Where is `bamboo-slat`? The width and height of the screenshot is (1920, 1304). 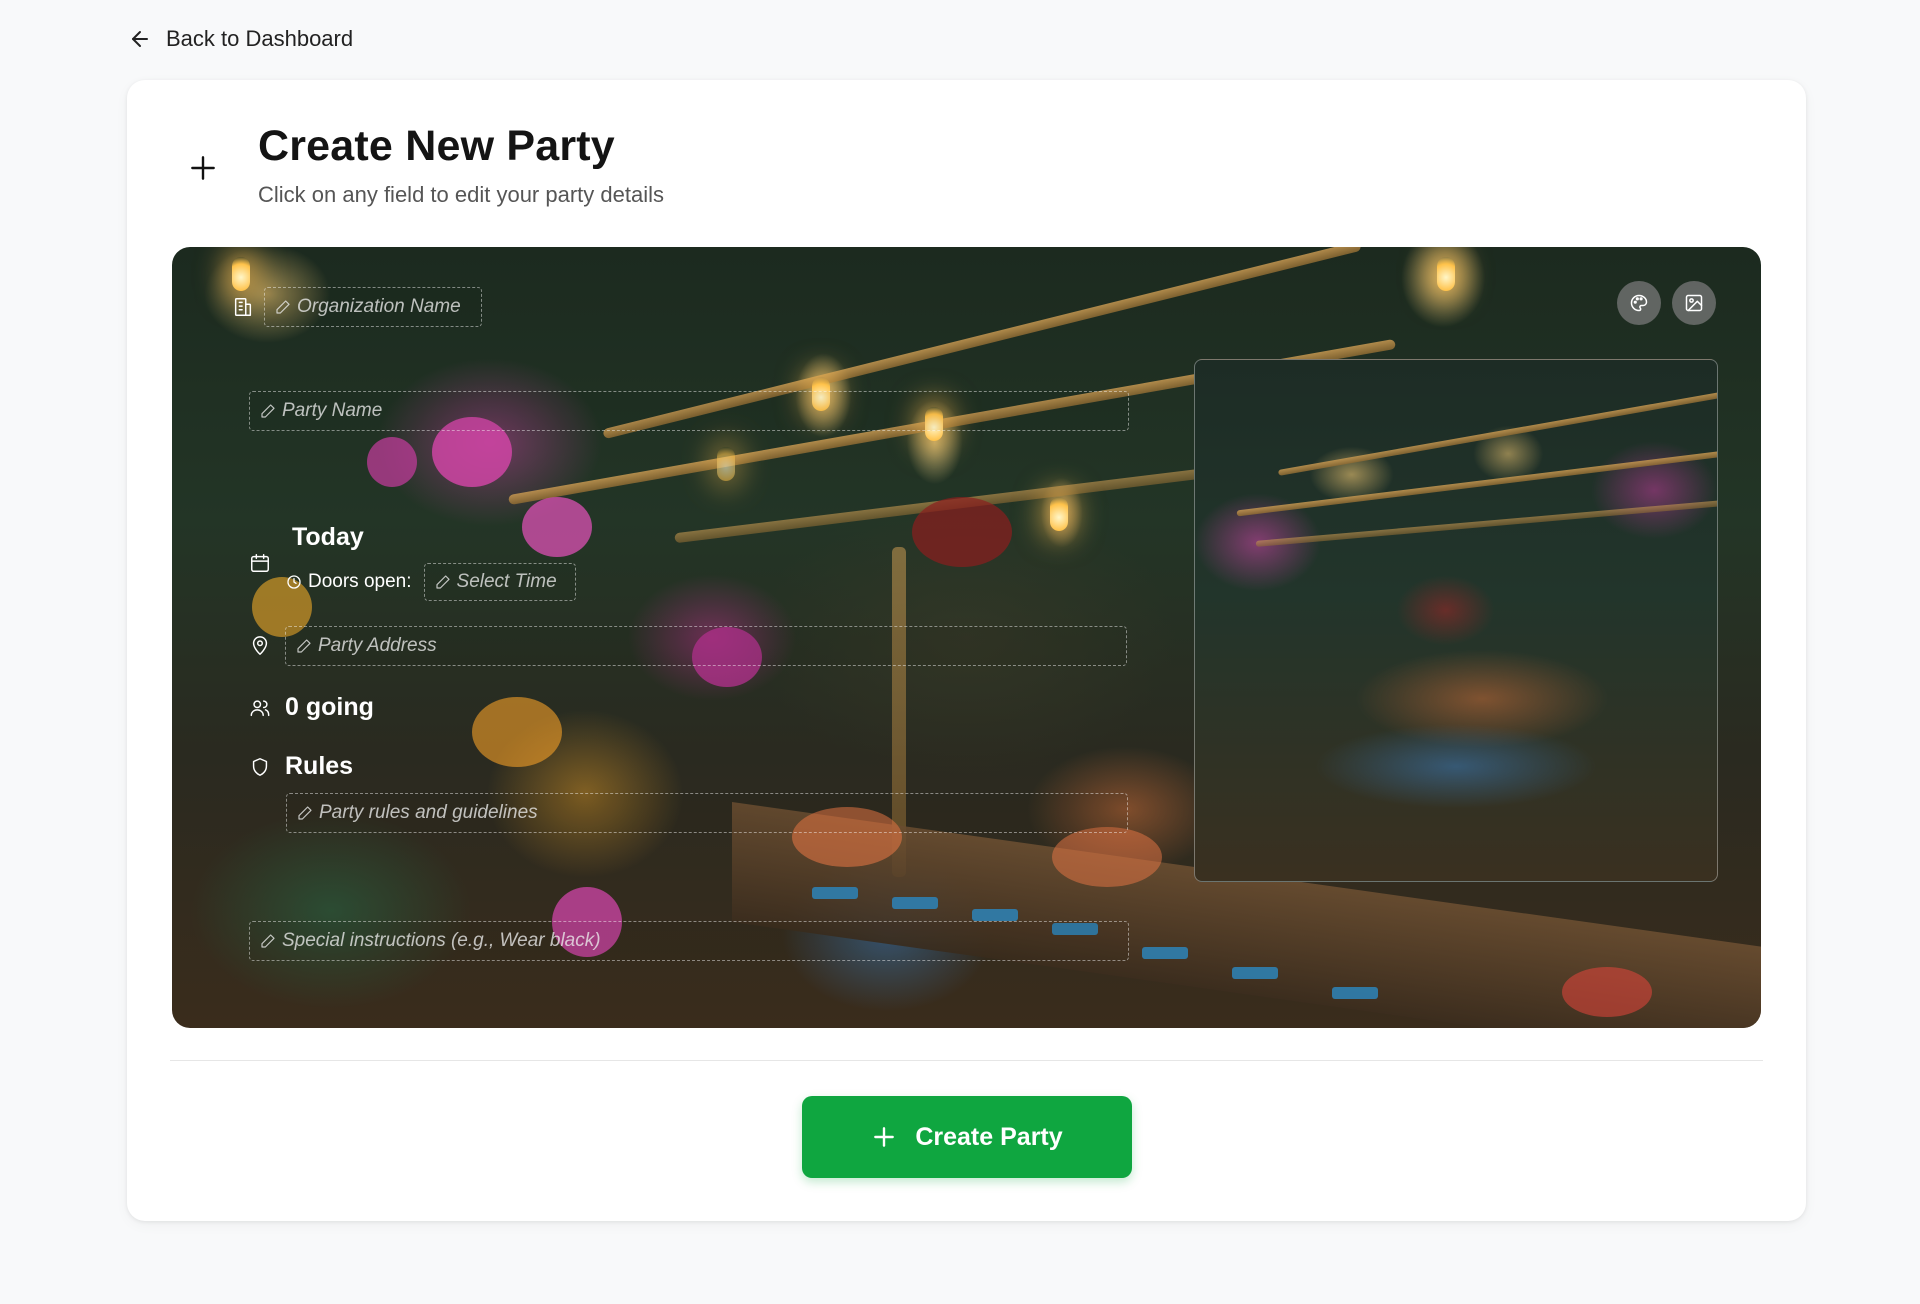 bamboo-slat is located at coordinates (1486, 523).